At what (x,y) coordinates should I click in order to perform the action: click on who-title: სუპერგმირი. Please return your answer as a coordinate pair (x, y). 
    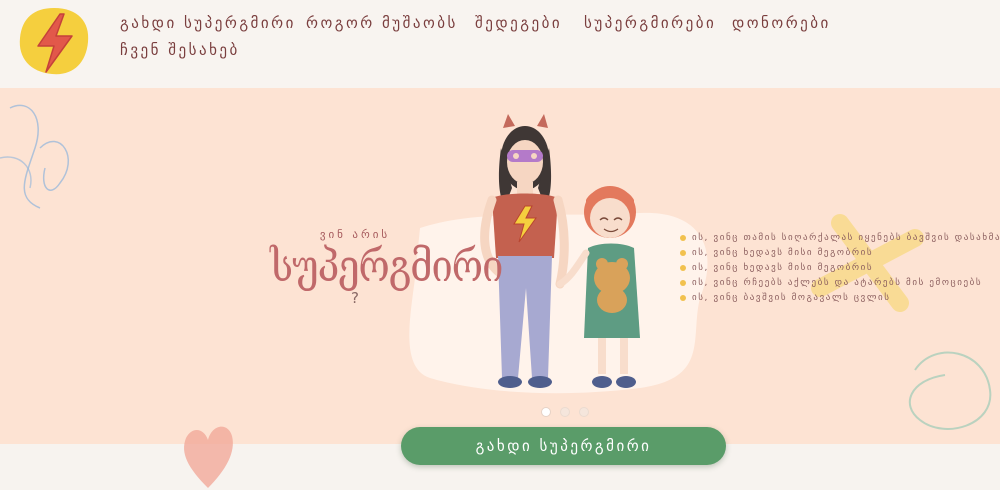
    Looking at the image, I should click on (386, 266).